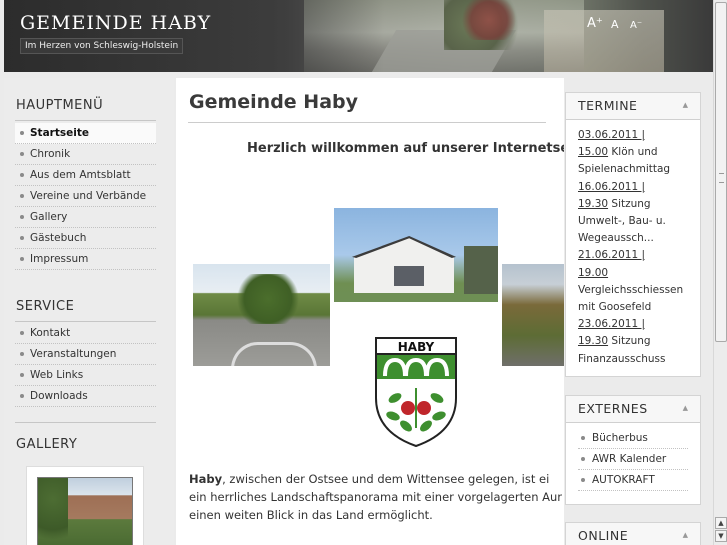 The width and height of the screenshot is (727, 545). Describe the element at coordinates (409, 276) in the screenshot. I see `building-window` at that location.